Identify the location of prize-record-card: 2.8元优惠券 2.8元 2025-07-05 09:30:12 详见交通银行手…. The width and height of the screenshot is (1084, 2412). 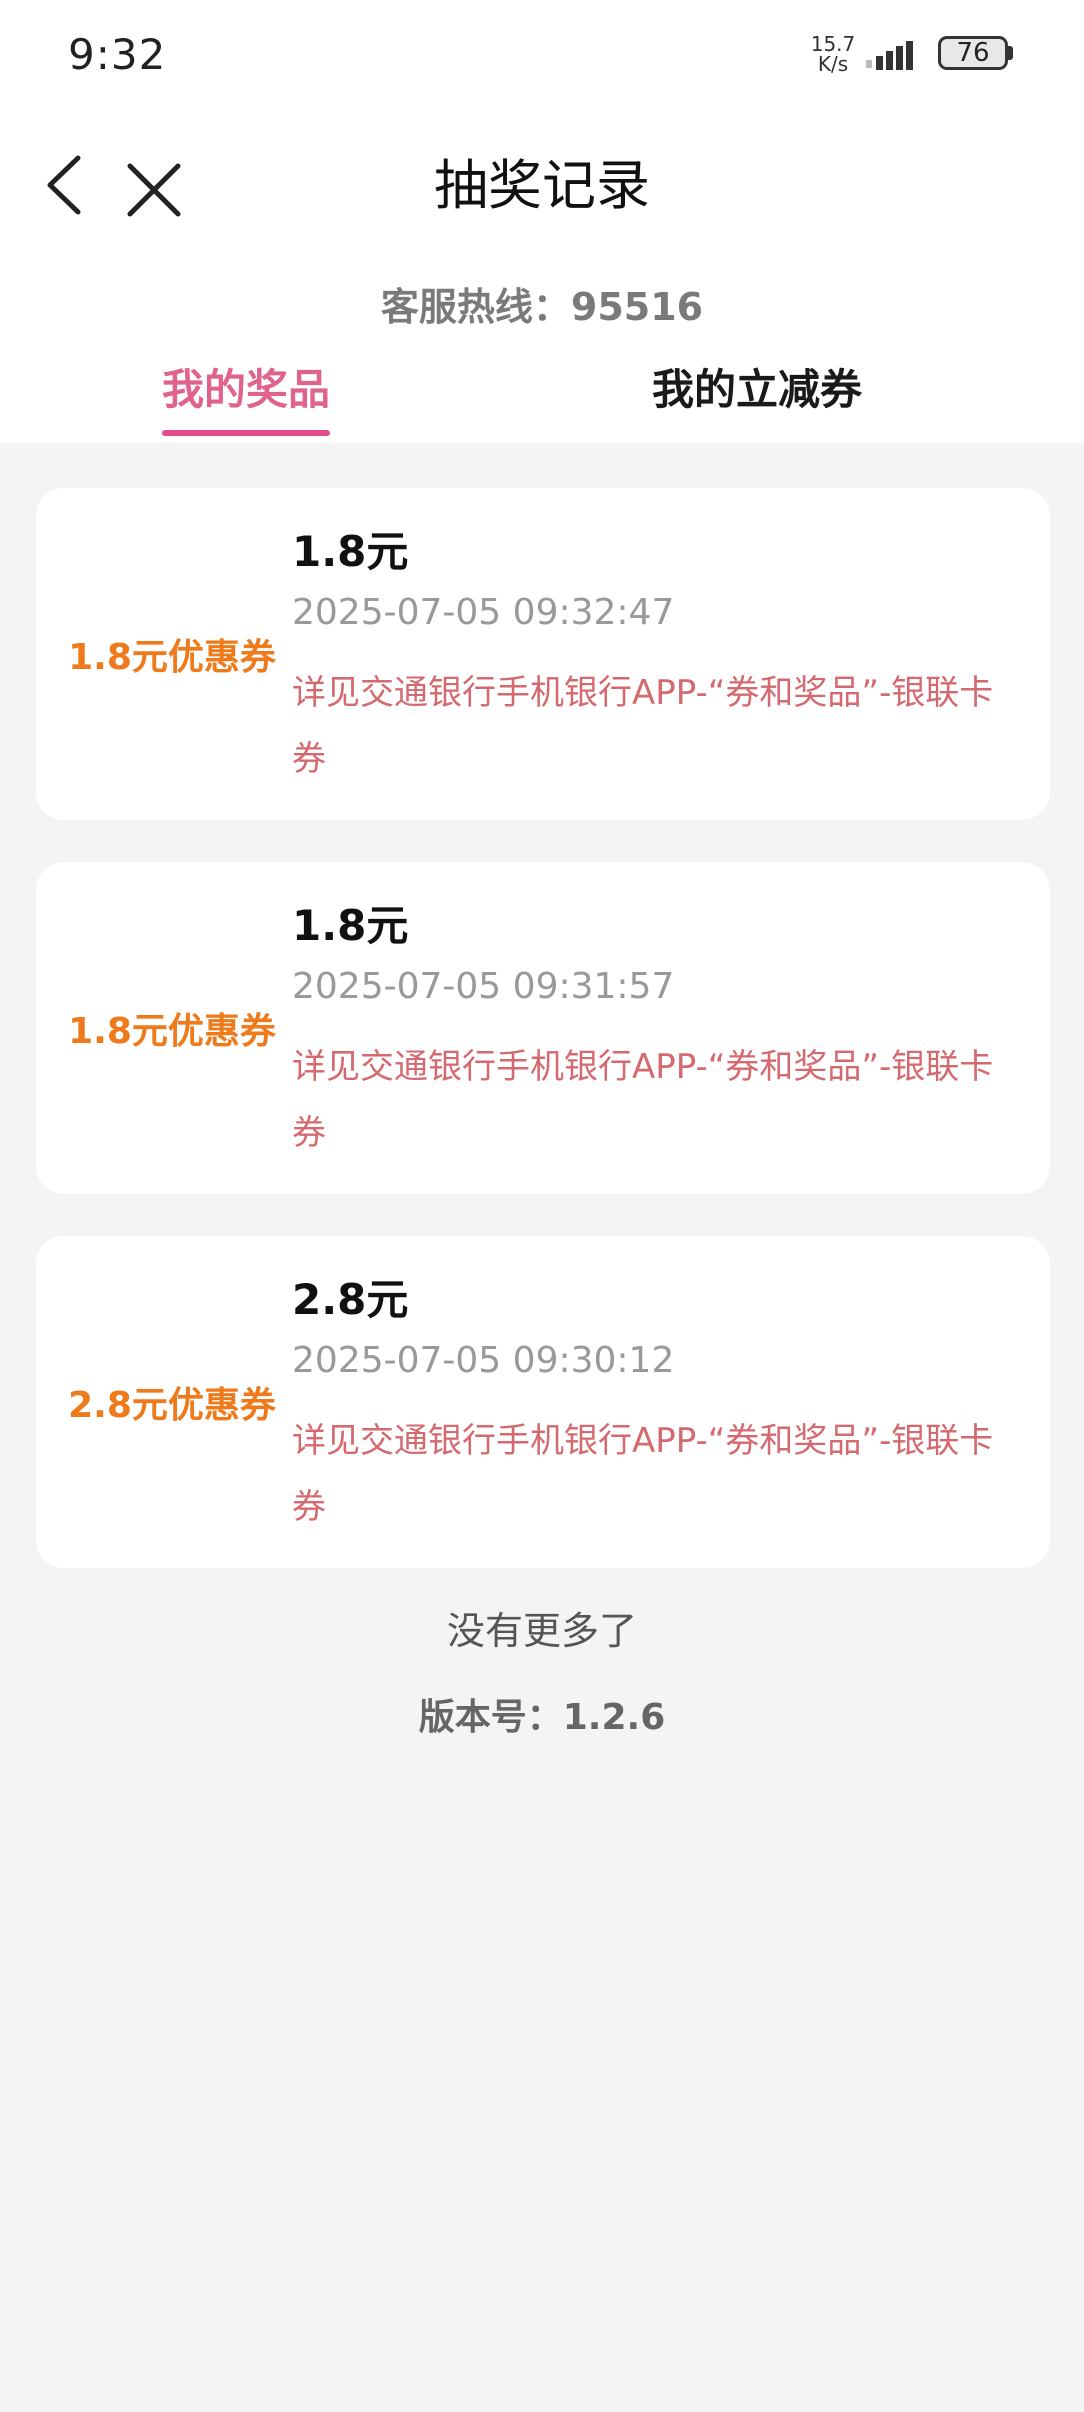
(543, 1402).